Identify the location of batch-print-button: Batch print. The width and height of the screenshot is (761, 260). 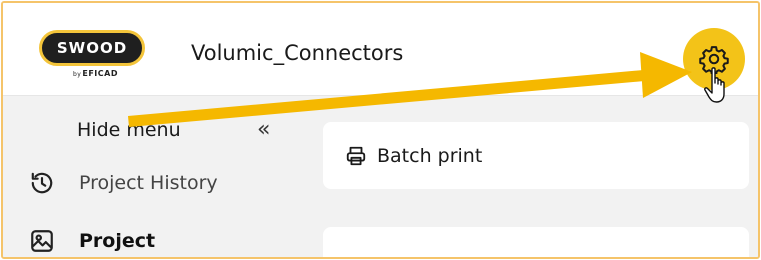
(536, 155).